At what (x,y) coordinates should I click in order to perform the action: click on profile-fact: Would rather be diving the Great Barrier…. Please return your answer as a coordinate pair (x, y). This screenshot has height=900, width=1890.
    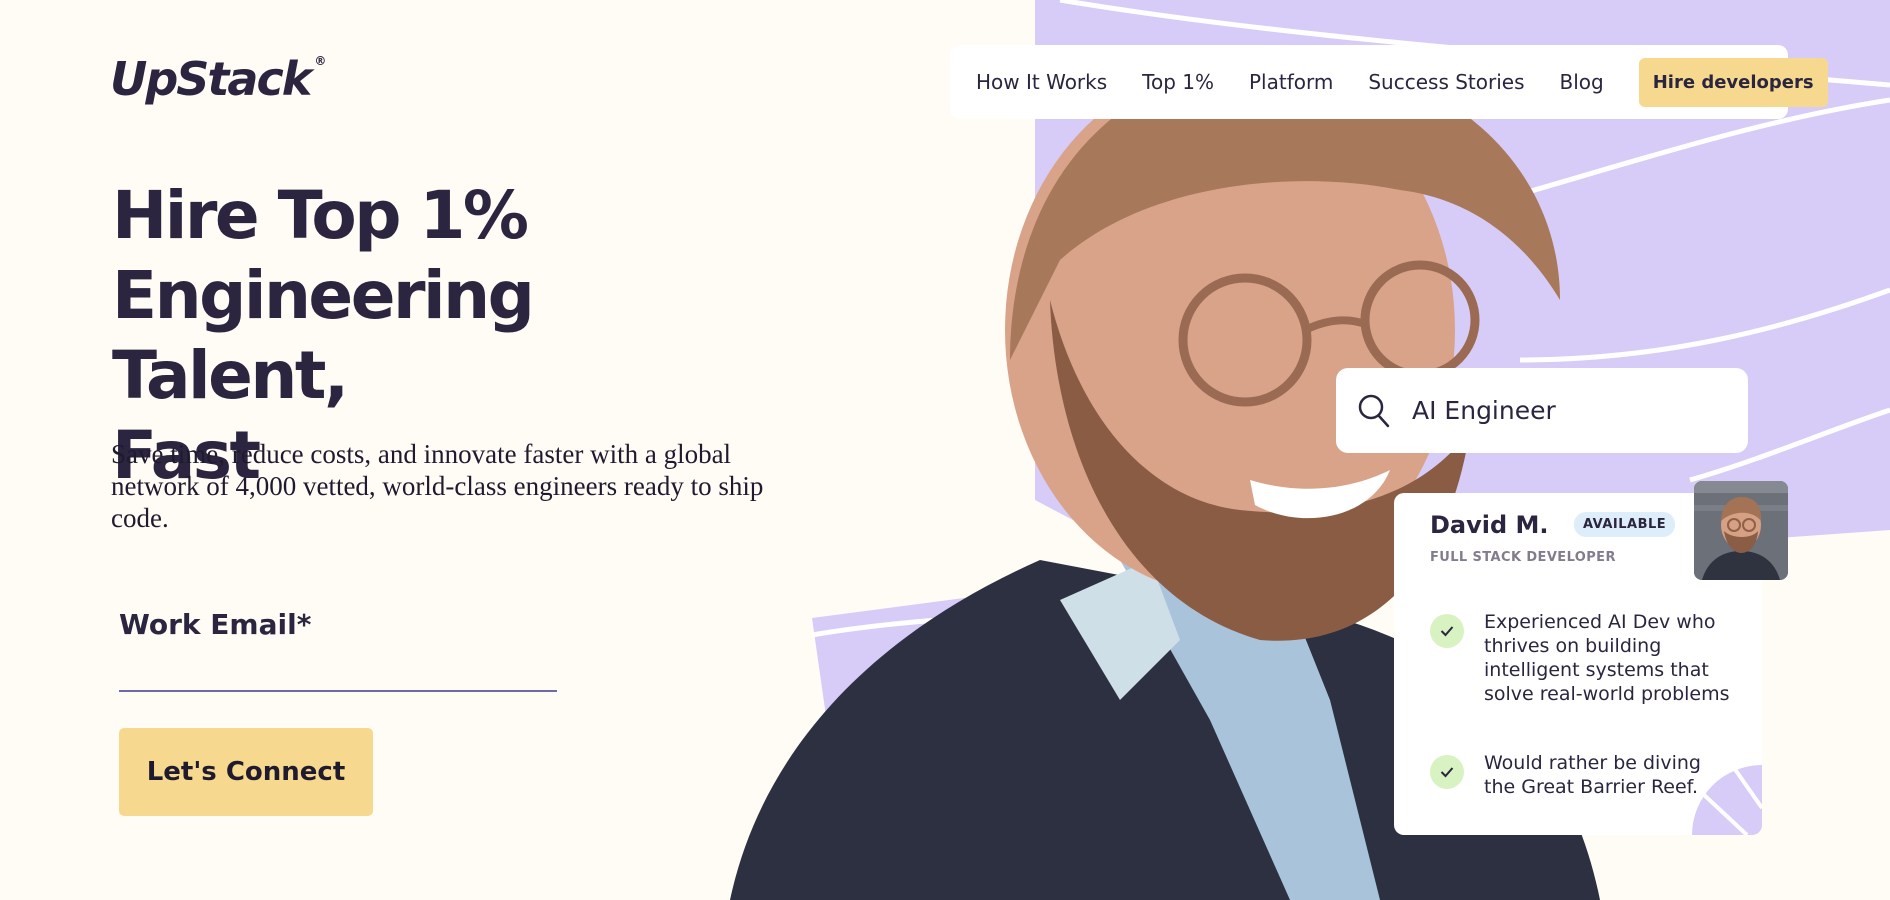
    Looking at the image, I should click on (1580, 775).